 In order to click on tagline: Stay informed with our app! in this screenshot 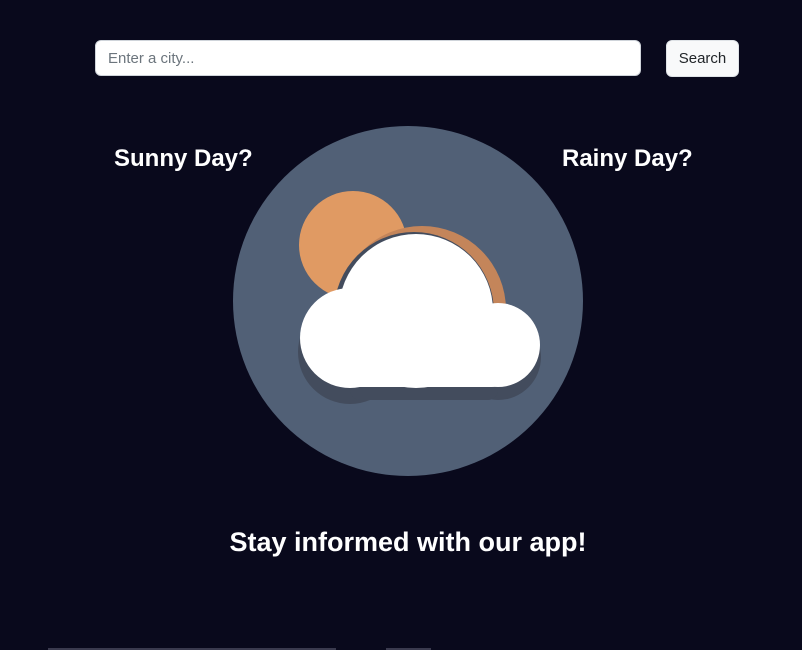, I will do `click(408, 542)`.